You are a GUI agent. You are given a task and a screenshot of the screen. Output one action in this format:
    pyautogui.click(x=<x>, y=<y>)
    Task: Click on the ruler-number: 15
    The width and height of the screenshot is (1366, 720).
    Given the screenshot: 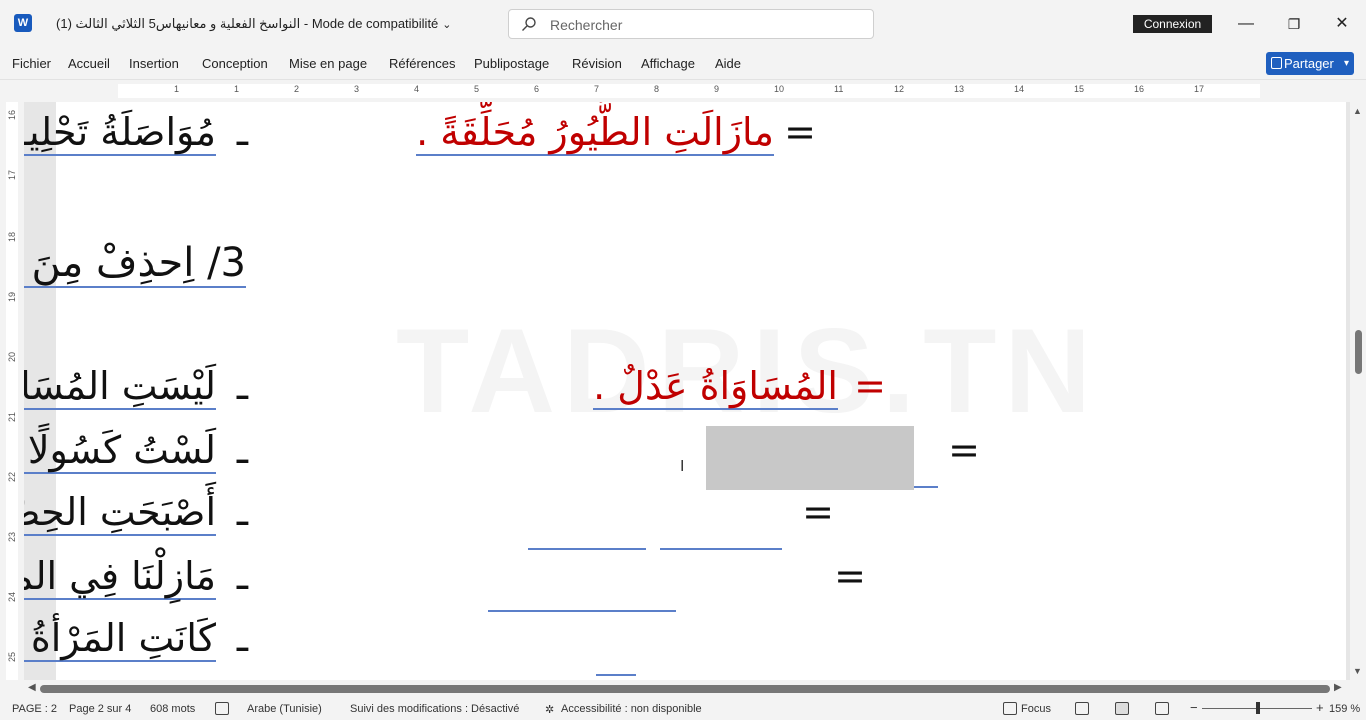 What is the action you would take?
    pyautogui.click(x=1079, y=89)
    